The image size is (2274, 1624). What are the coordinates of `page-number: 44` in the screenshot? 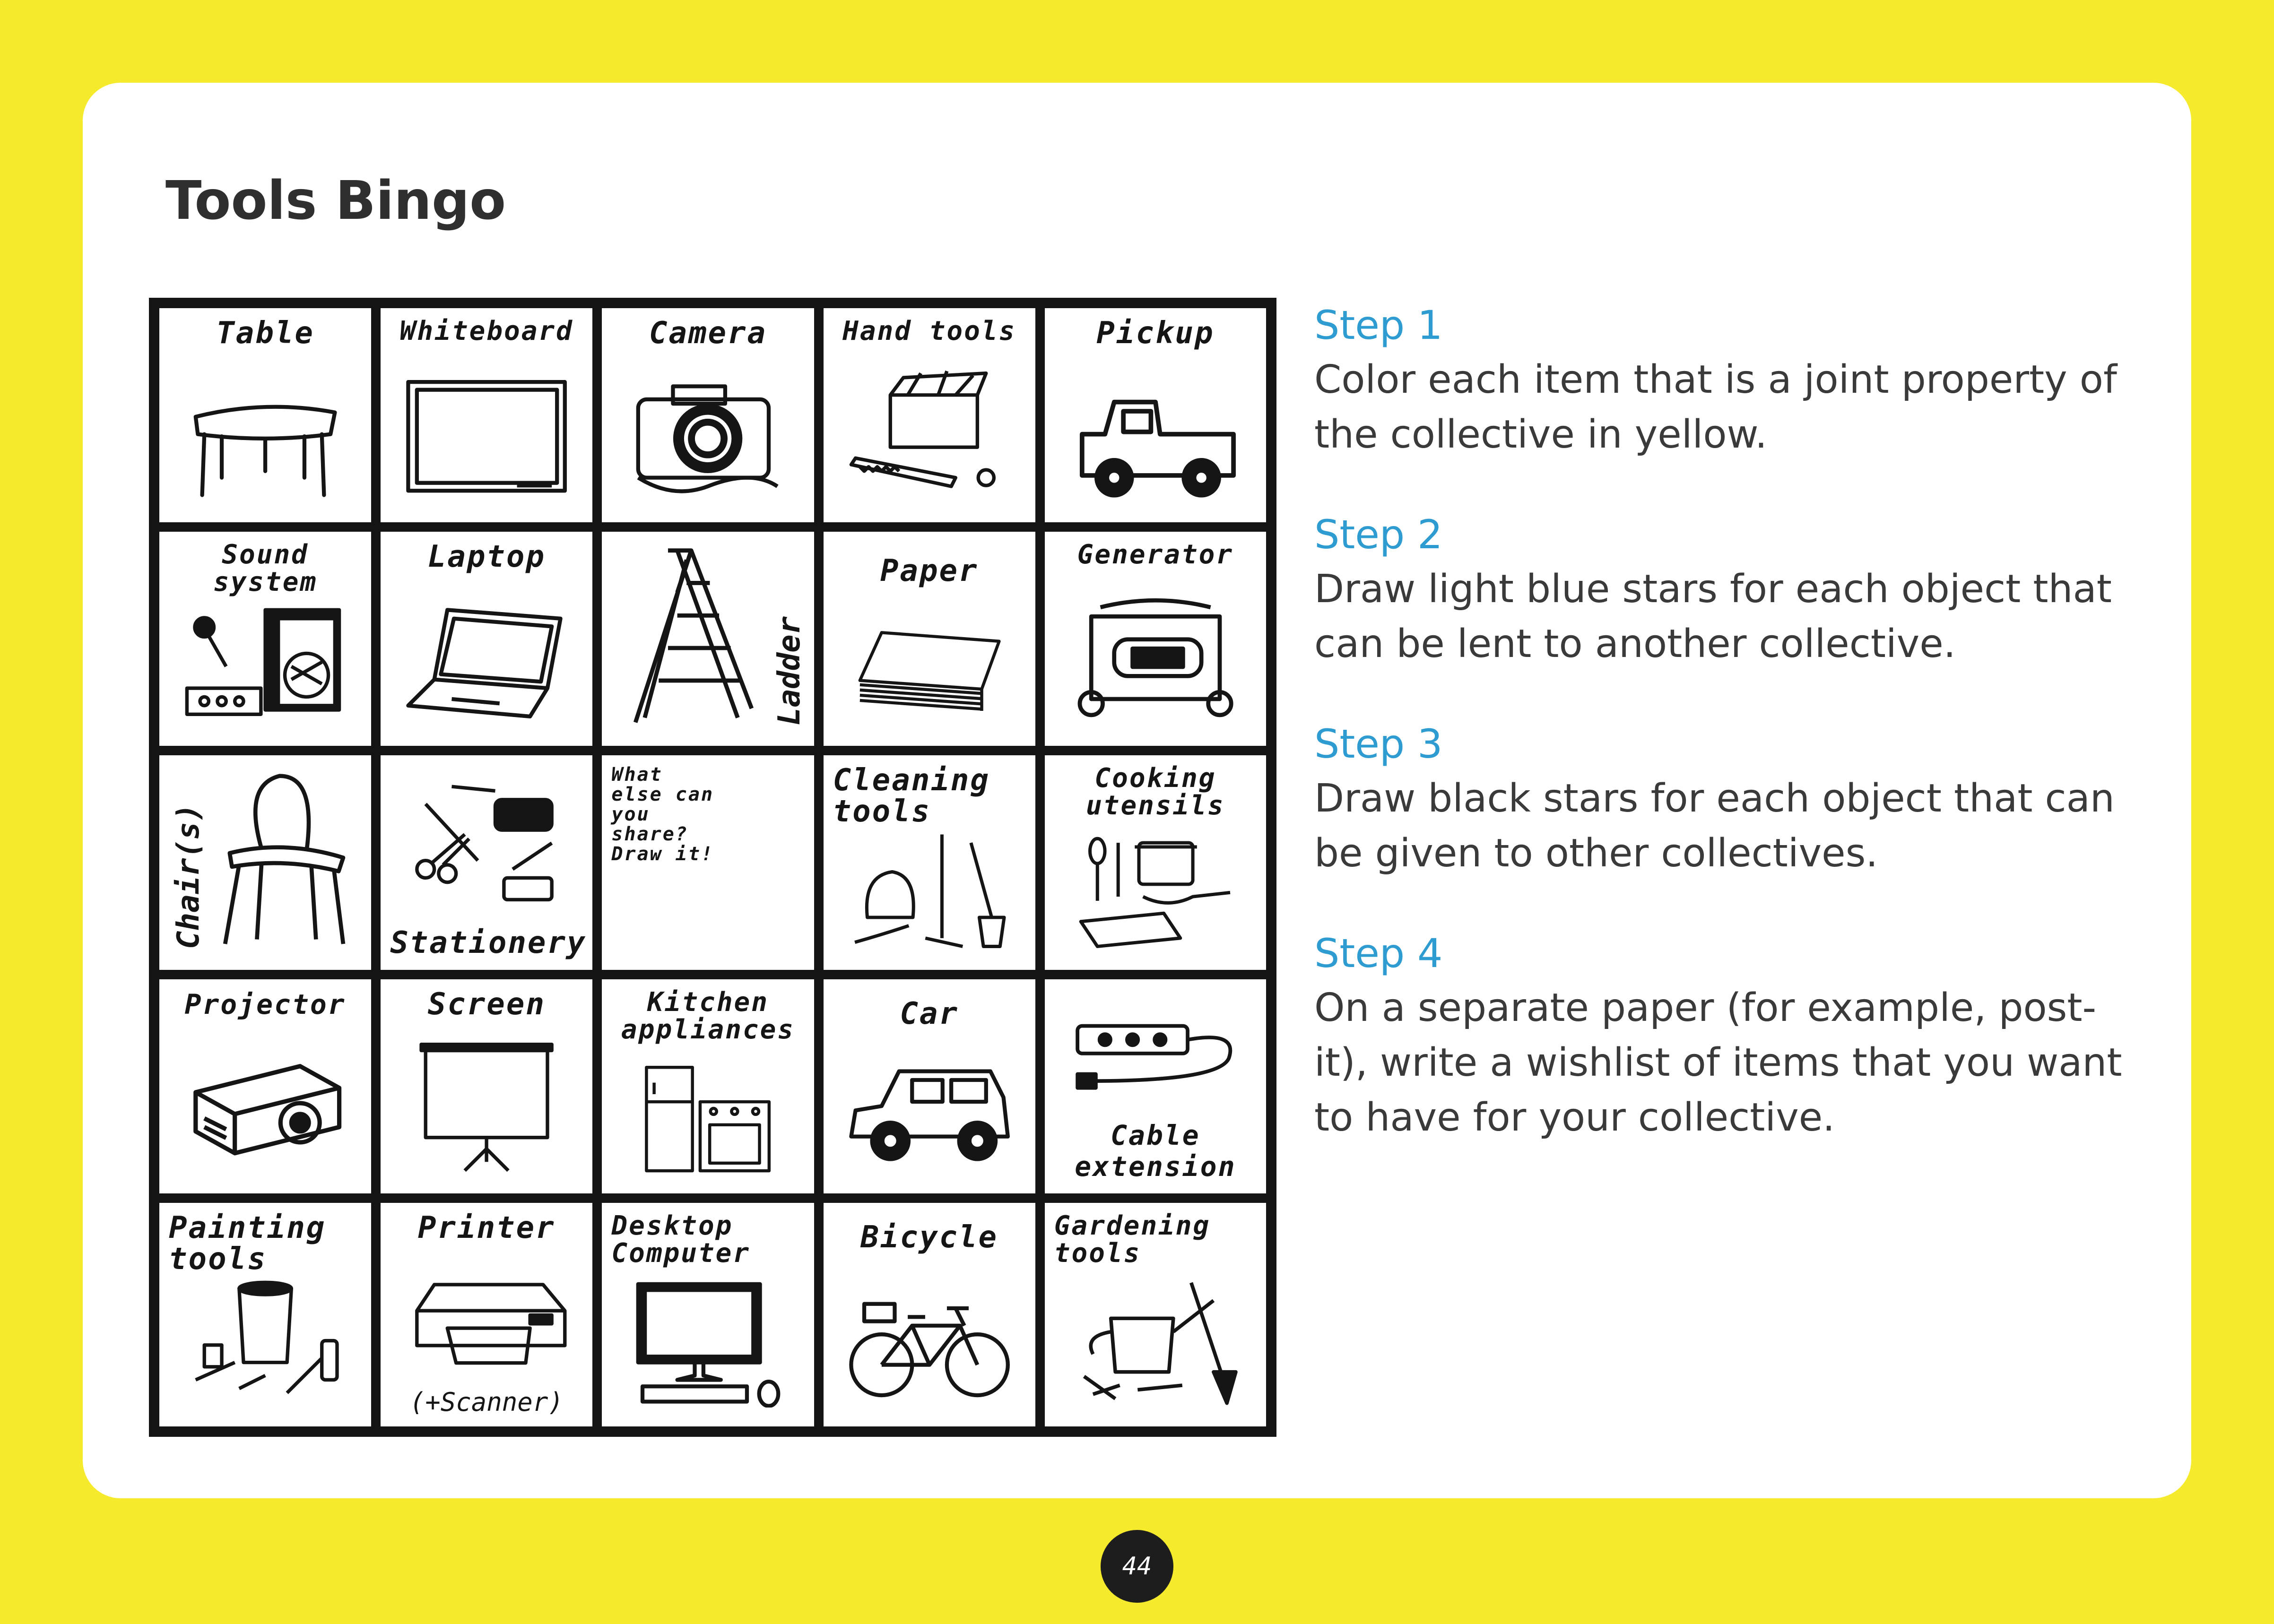 It's located at (1137, 1566).